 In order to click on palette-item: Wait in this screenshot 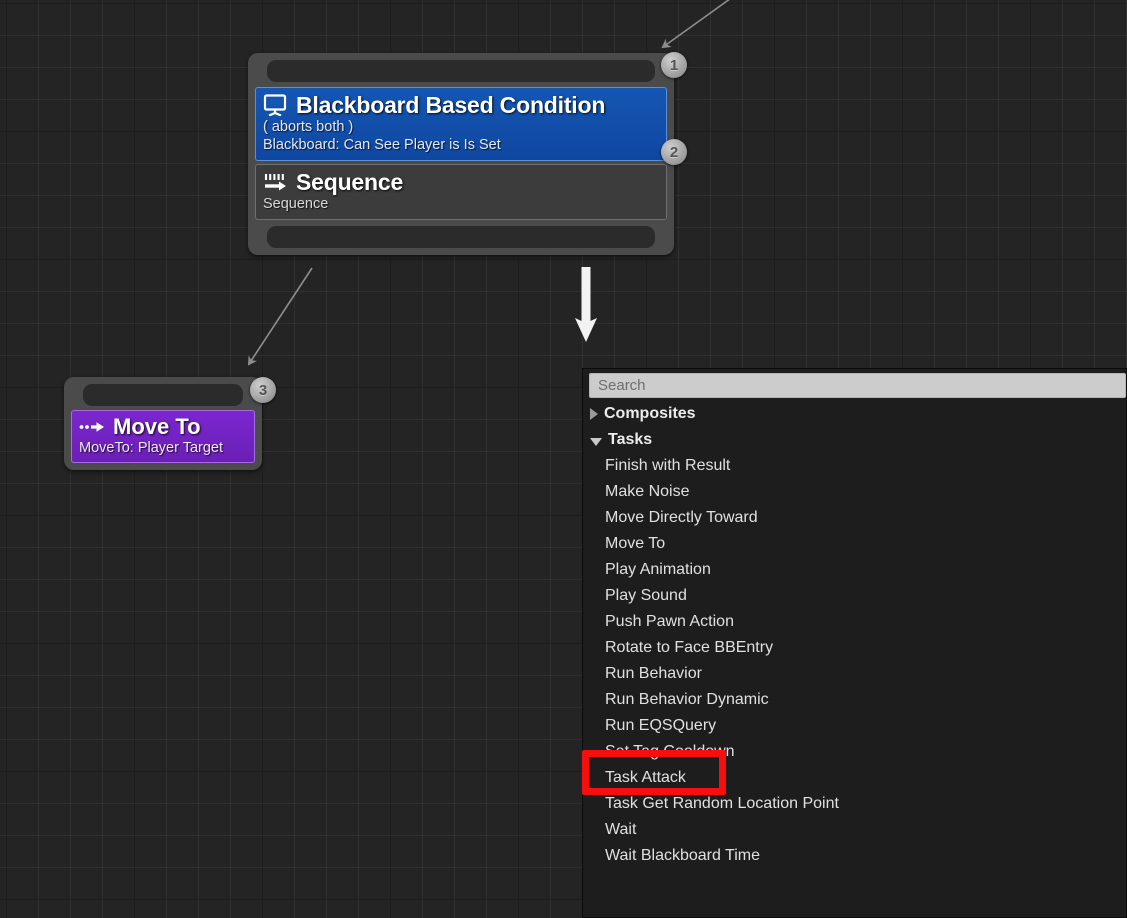, I will do `click(854, 830)`.